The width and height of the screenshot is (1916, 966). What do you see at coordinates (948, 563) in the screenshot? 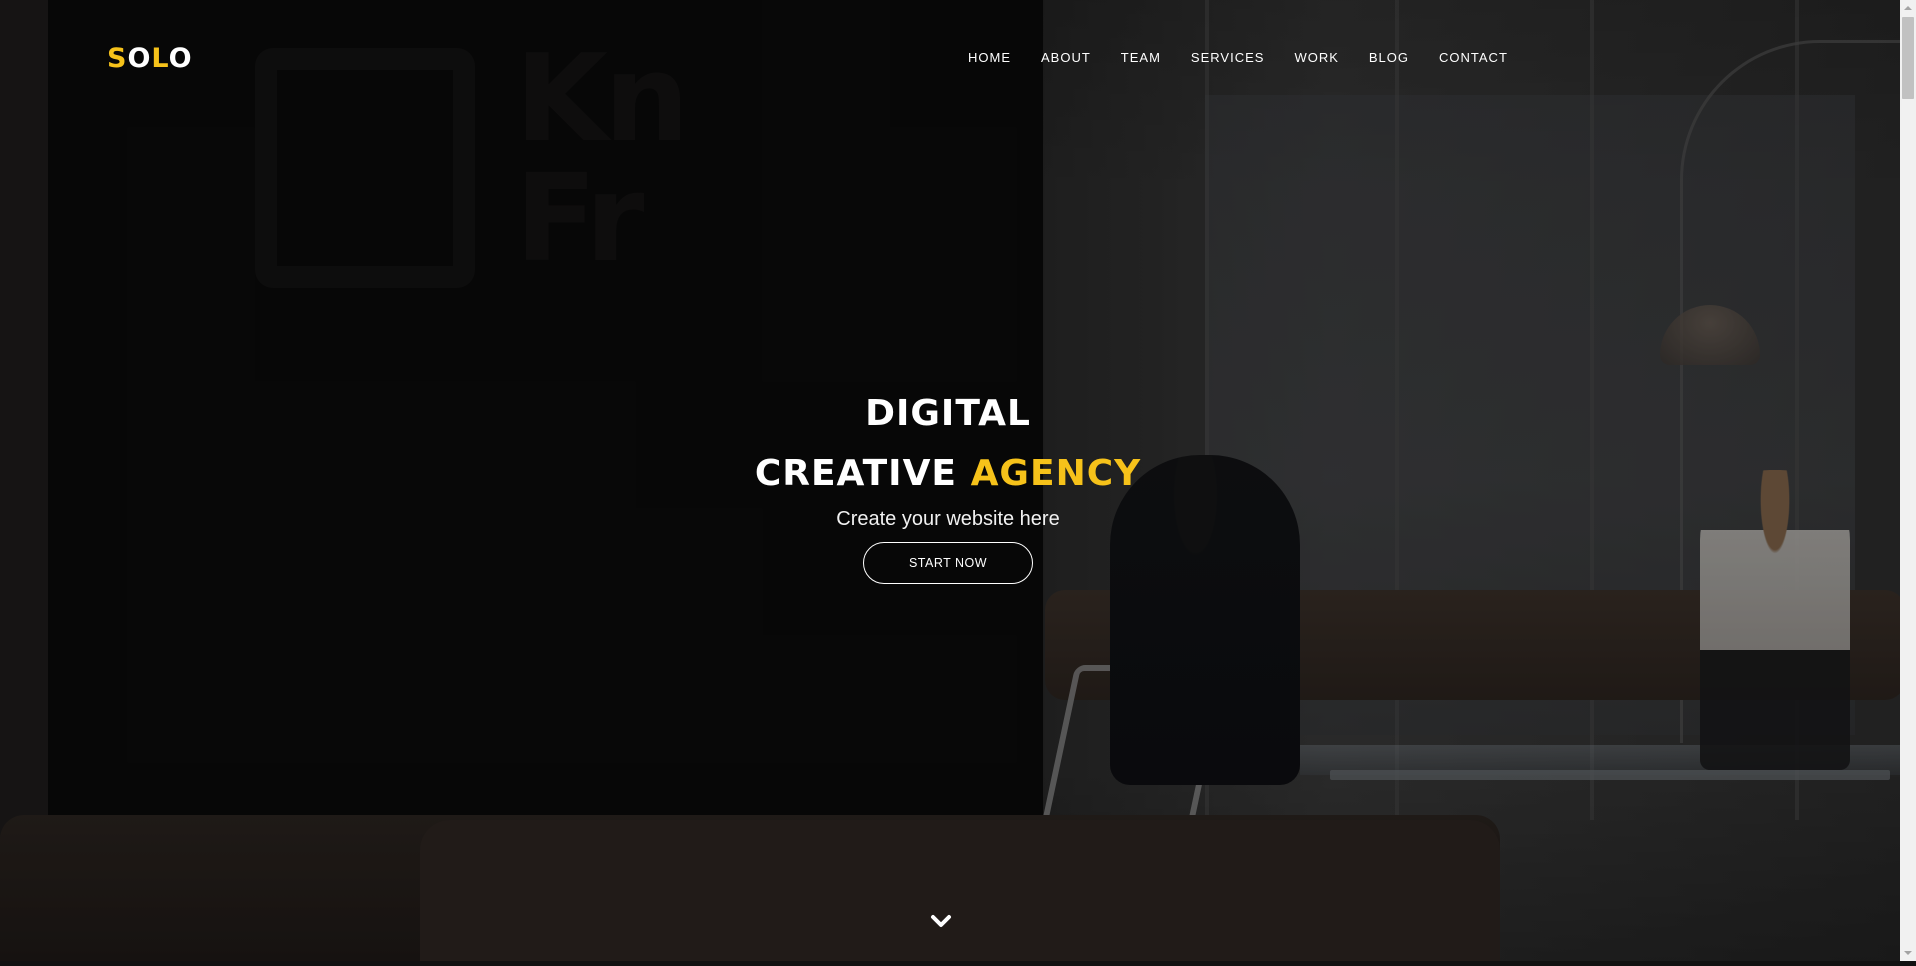
I see `start-now-button: START NOW` at bounding box center [948, 563].